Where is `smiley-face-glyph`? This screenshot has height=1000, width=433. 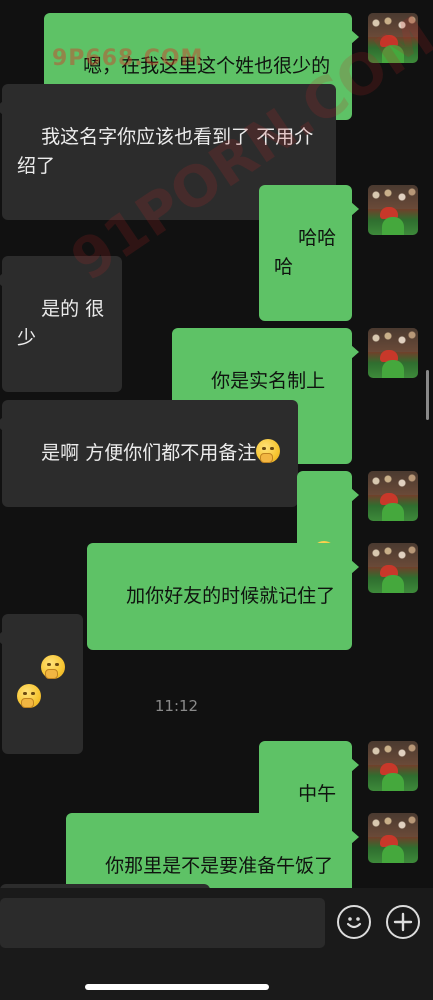
smiley-face-glyph is located at coordinates (354, 923).